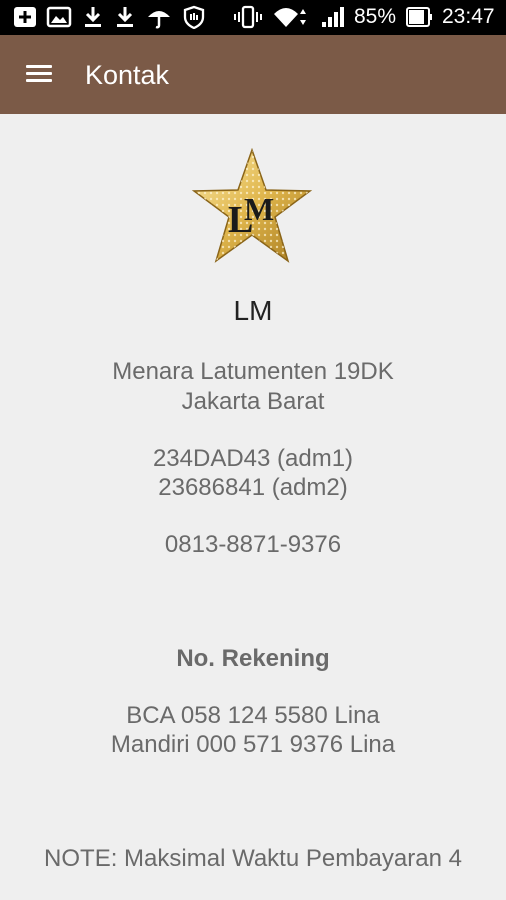 This screenshot has width=506, height=900. Describe the element at coordinates (253, 458) in the screenshot. I see `pin-adm1: 234DAD43 (adm1)` at that location.